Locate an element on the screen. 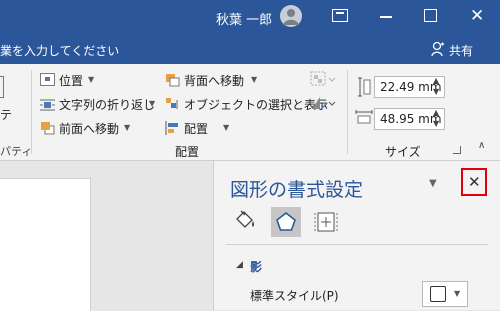 The image size is (500, 311). paint-bucket-icon is located at coordinates (245, 219).